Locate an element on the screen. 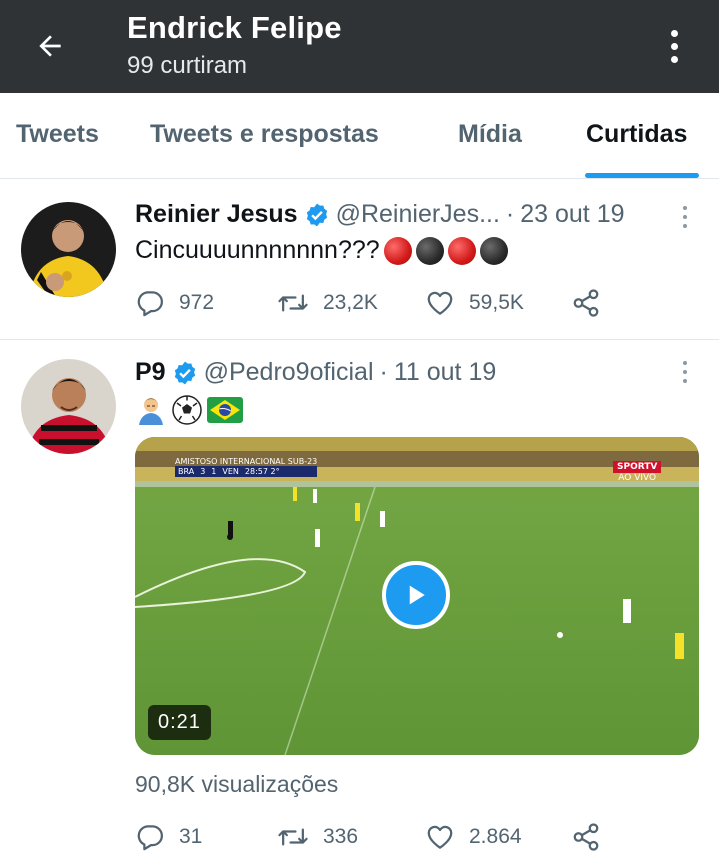 Image resolution: width=719 pixels, height=857 pixels. tweet-header: Reinier Jesus @ReinierJes... · 23 out 19 is located at coordinates (380, 214).